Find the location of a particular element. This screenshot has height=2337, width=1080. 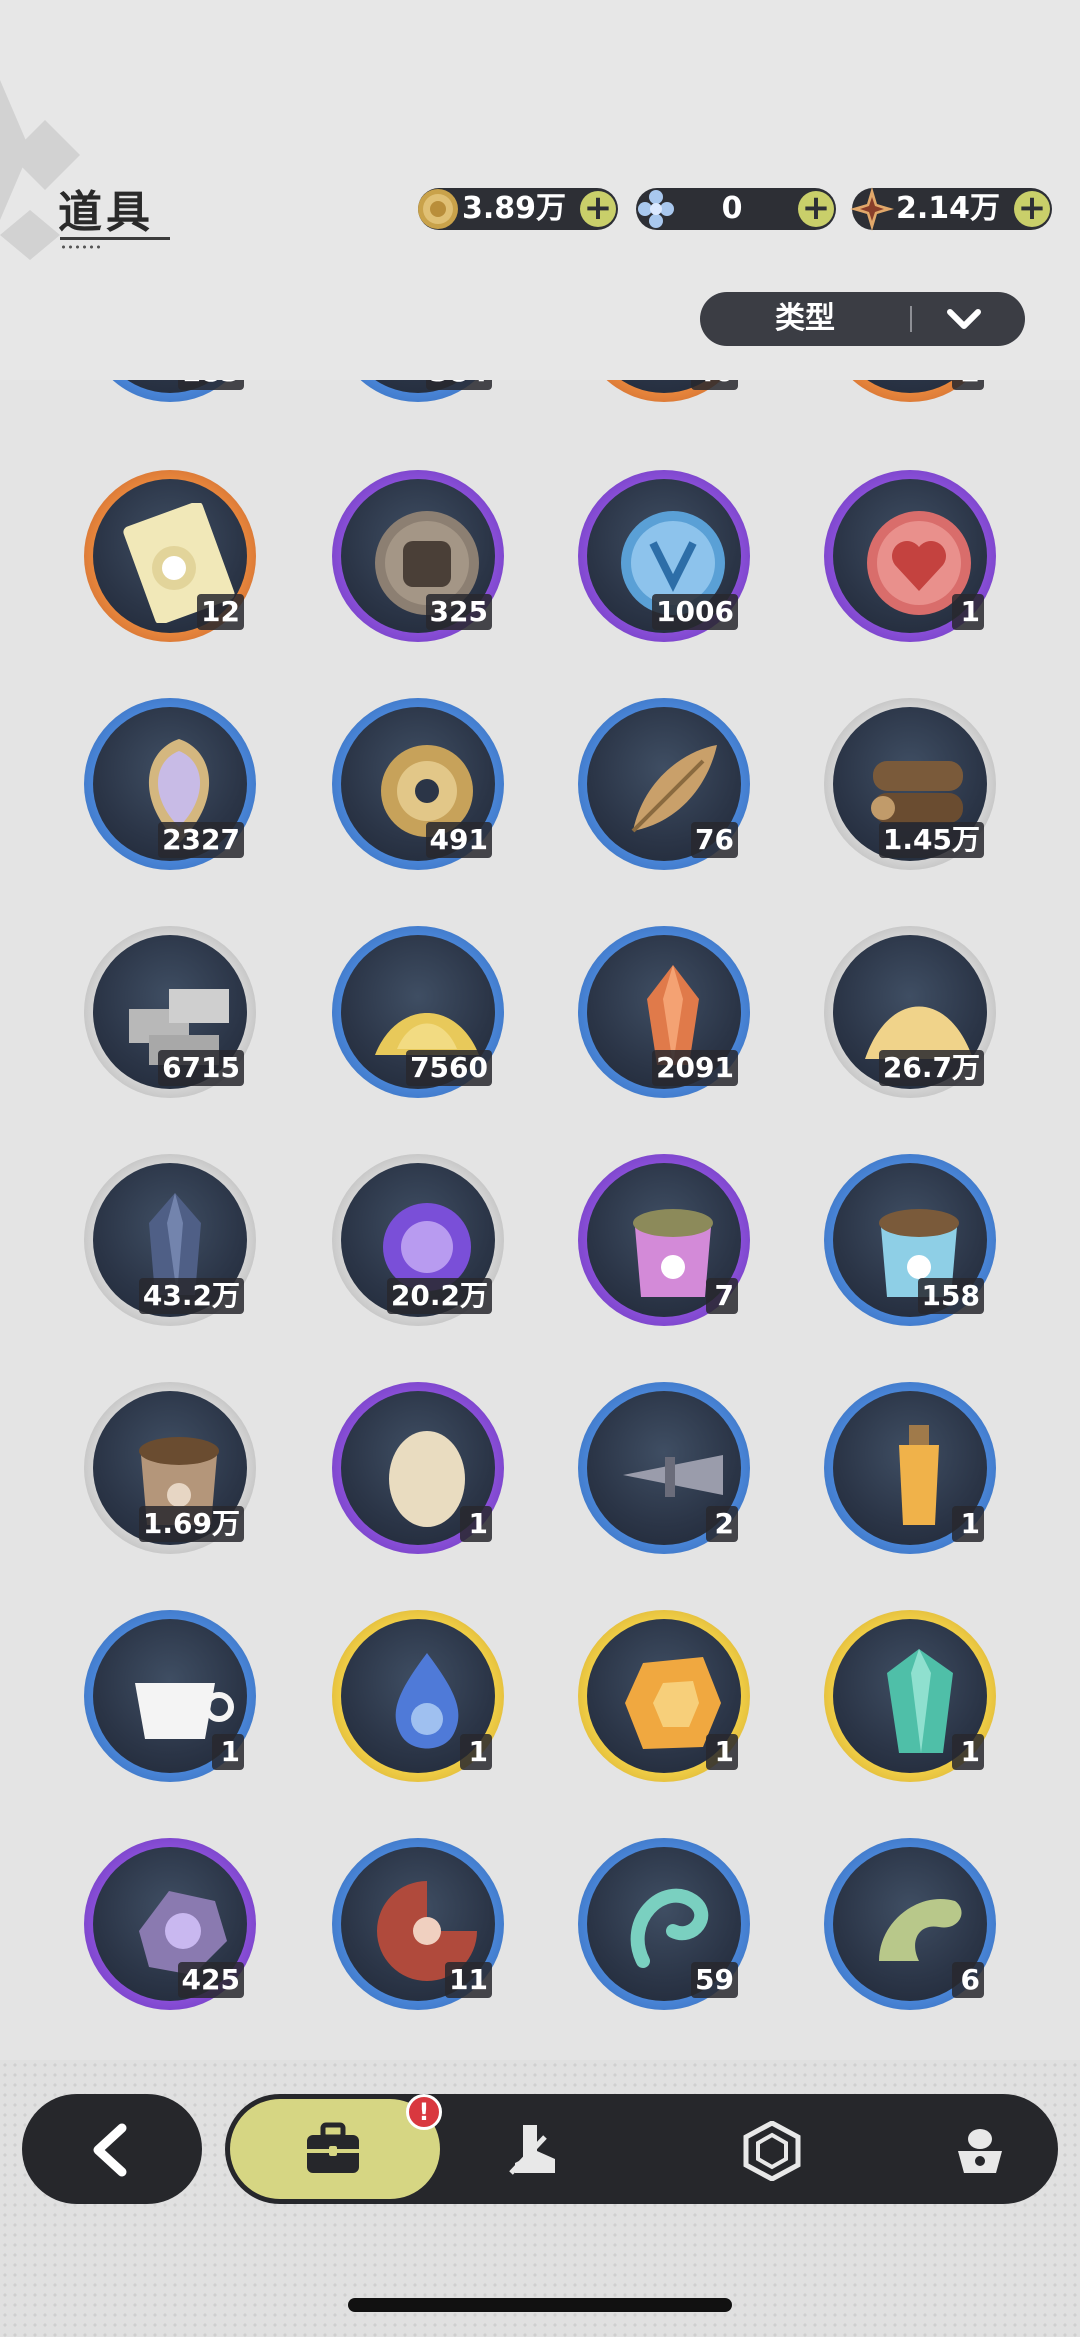

inventory-item: 76 is located at coordinates (664, 784).